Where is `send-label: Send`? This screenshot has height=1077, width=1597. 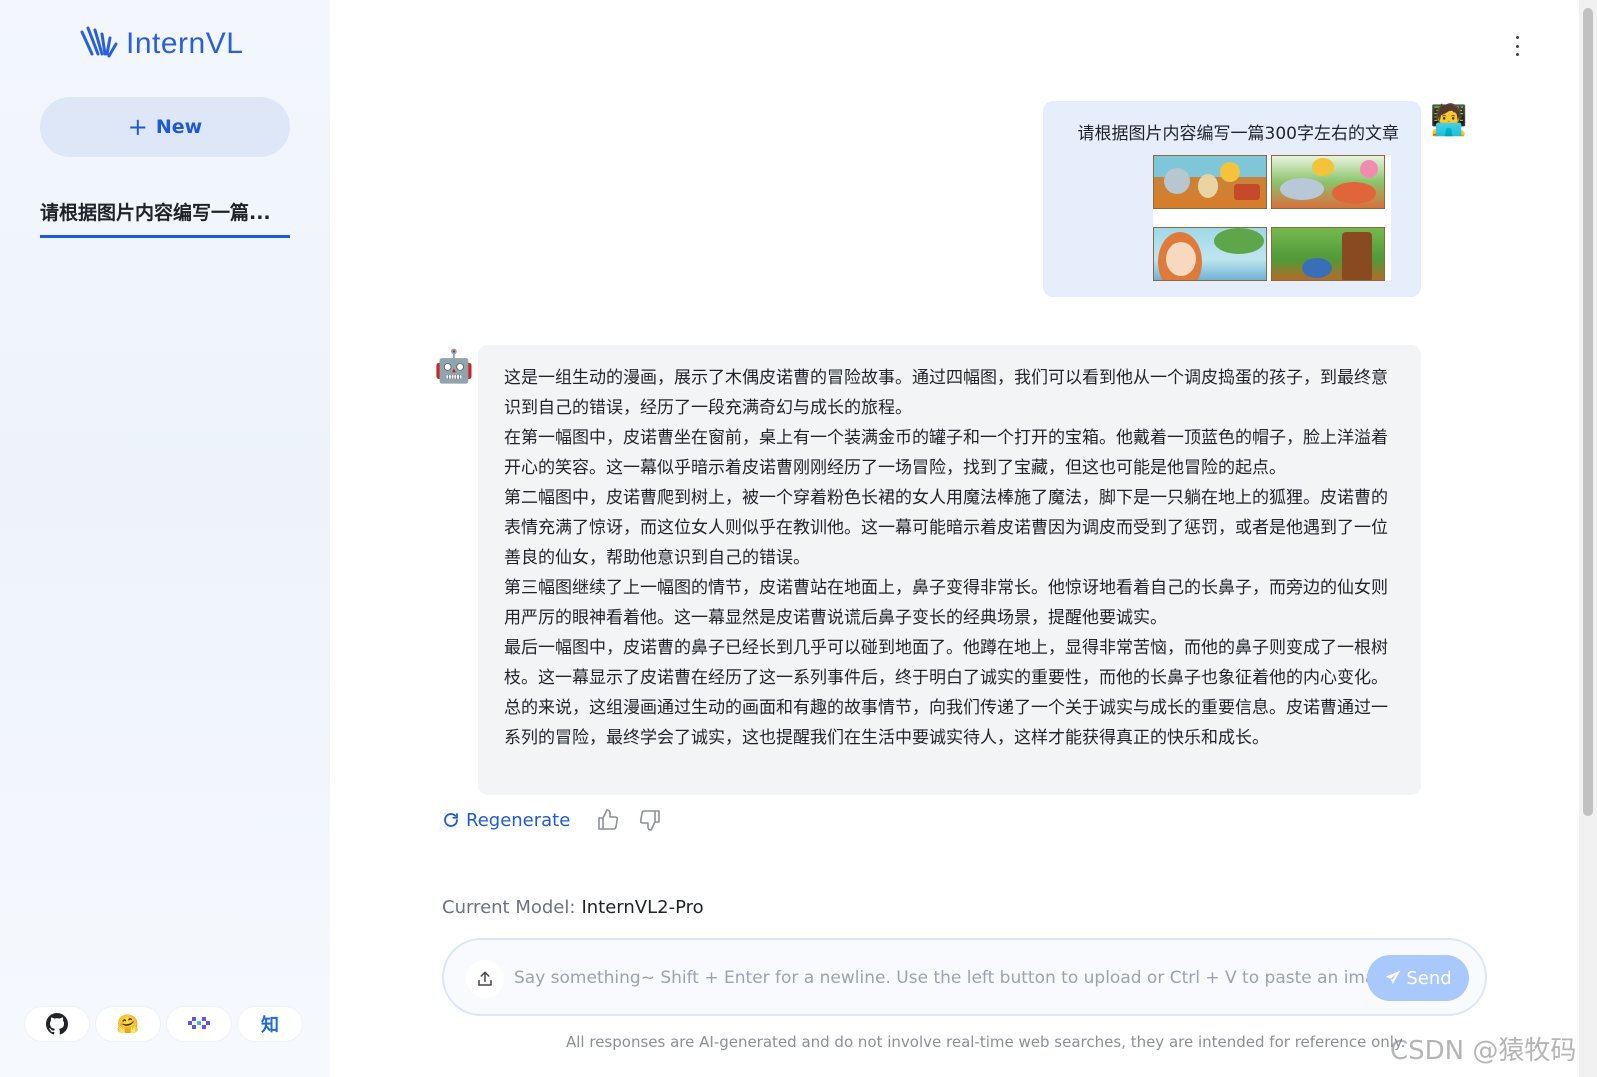
send-label: Send is located at coordinates (1429, 978).